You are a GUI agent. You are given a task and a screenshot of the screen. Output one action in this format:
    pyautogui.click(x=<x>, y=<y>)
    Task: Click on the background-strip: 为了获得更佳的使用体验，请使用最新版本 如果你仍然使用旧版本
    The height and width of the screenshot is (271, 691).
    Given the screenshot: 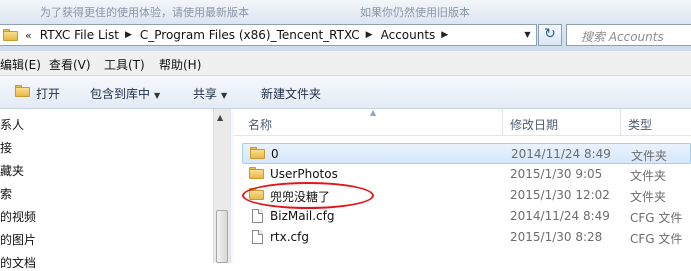 What is the action you would take?
    pyautogui.click(x=345, y=10)
    